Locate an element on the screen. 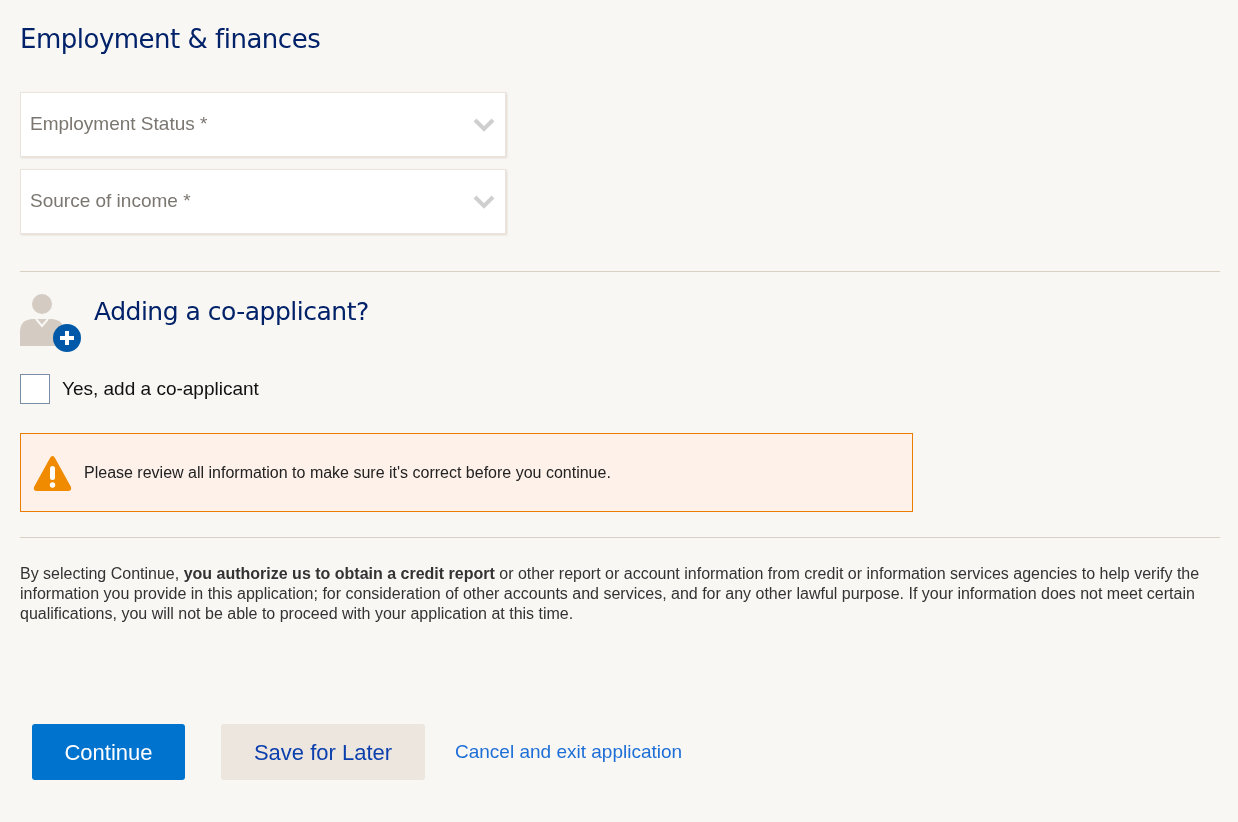 The width and height of the screenshot is (1238, 822). co-applicant-heading: Adding a co-applicant? is located at coordinates (231, 312).